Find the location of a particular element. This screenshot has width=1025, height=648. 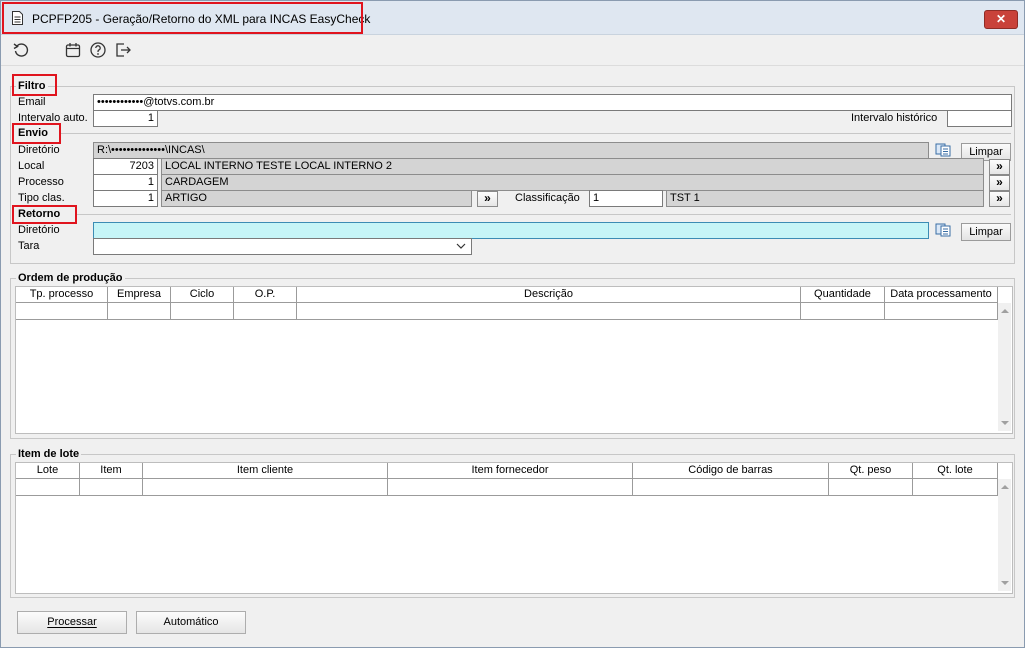

close-button: ✕ is located at coordinates (1001, 19).